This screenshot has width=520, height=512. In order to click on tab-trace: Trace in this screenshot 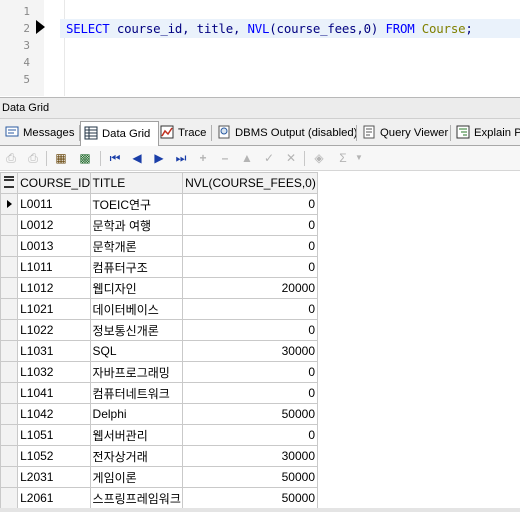, I will do `click(181, 133)`.